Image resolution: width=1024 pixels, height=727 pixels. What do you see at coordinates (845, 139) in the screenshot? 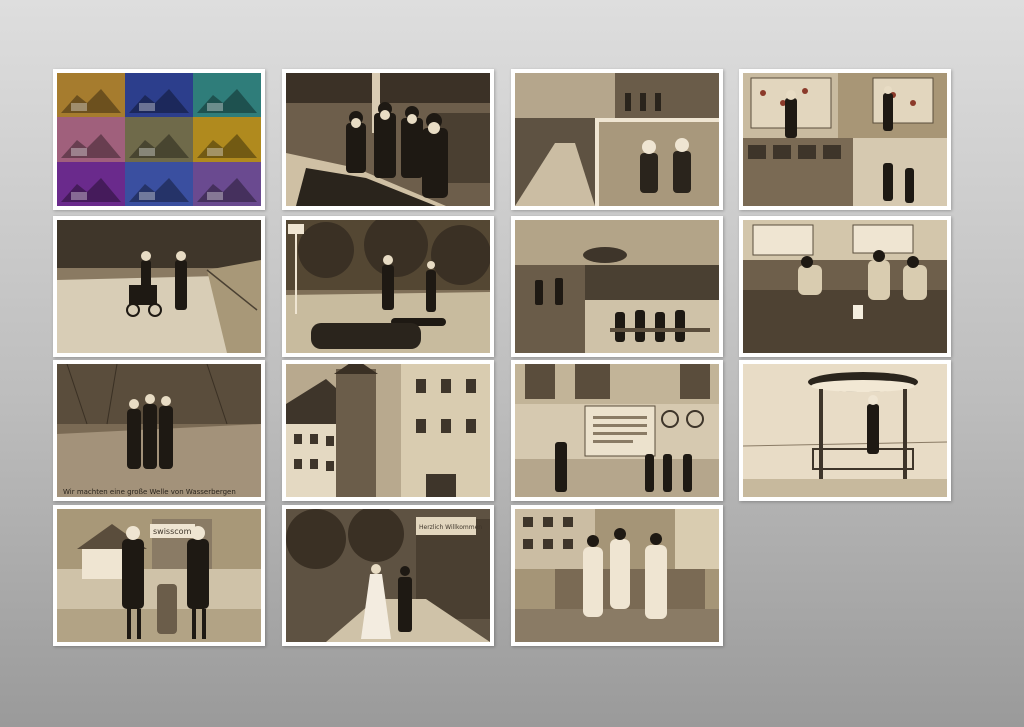
I see `photo-board-collage` at bounding box center [845, 139].